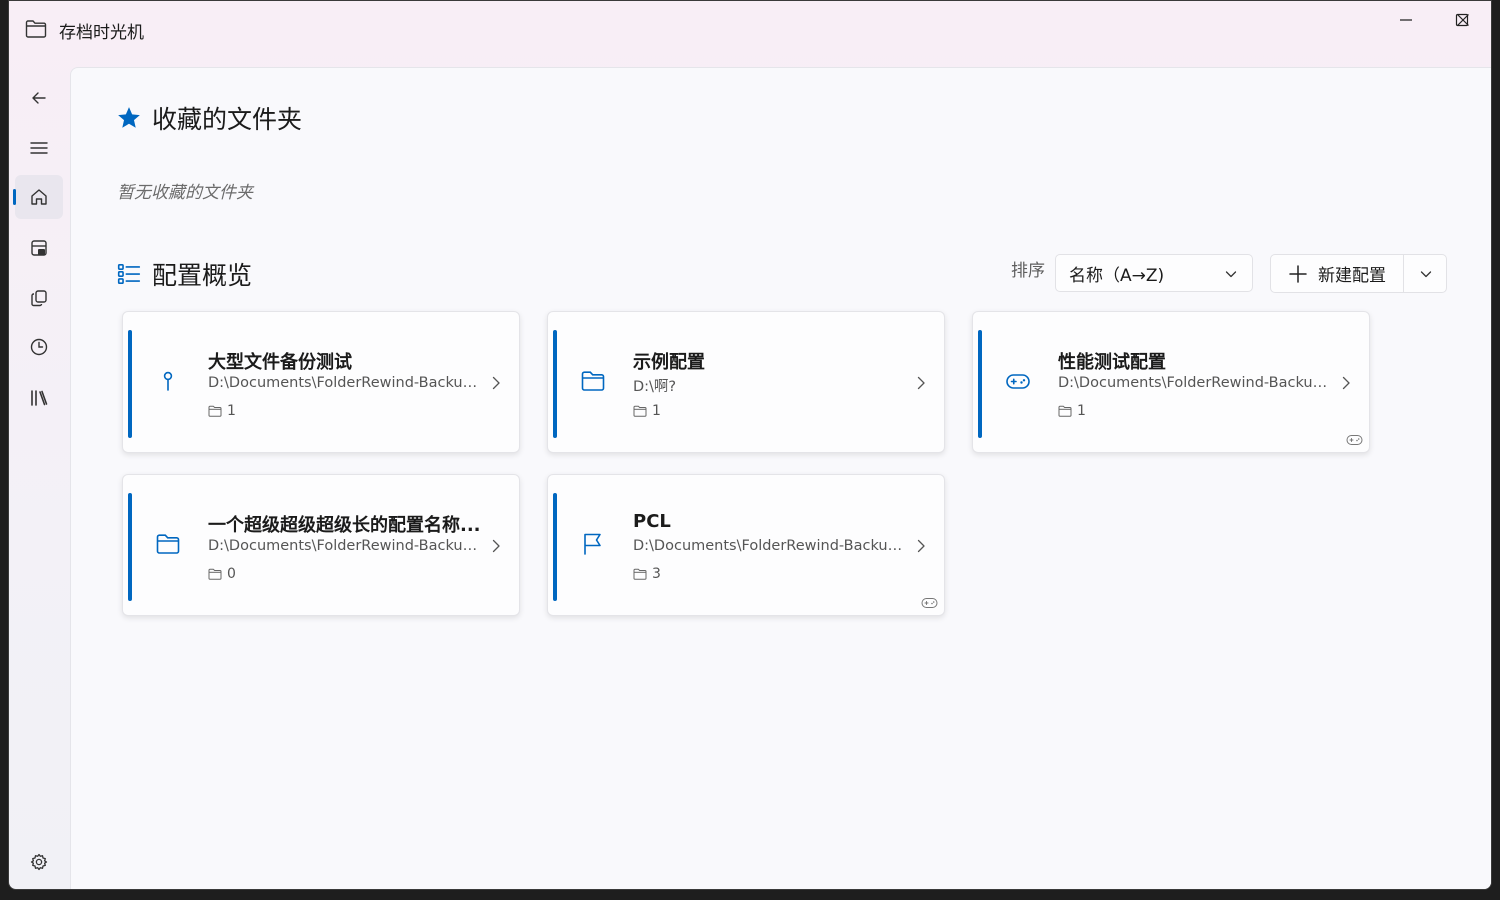 The width and height of the screenshot is (1500, 900). What do you see at coordinates (669, 362) in the screenshot?
I see `config-name: 示例配置` at bounding box center [669, 362].